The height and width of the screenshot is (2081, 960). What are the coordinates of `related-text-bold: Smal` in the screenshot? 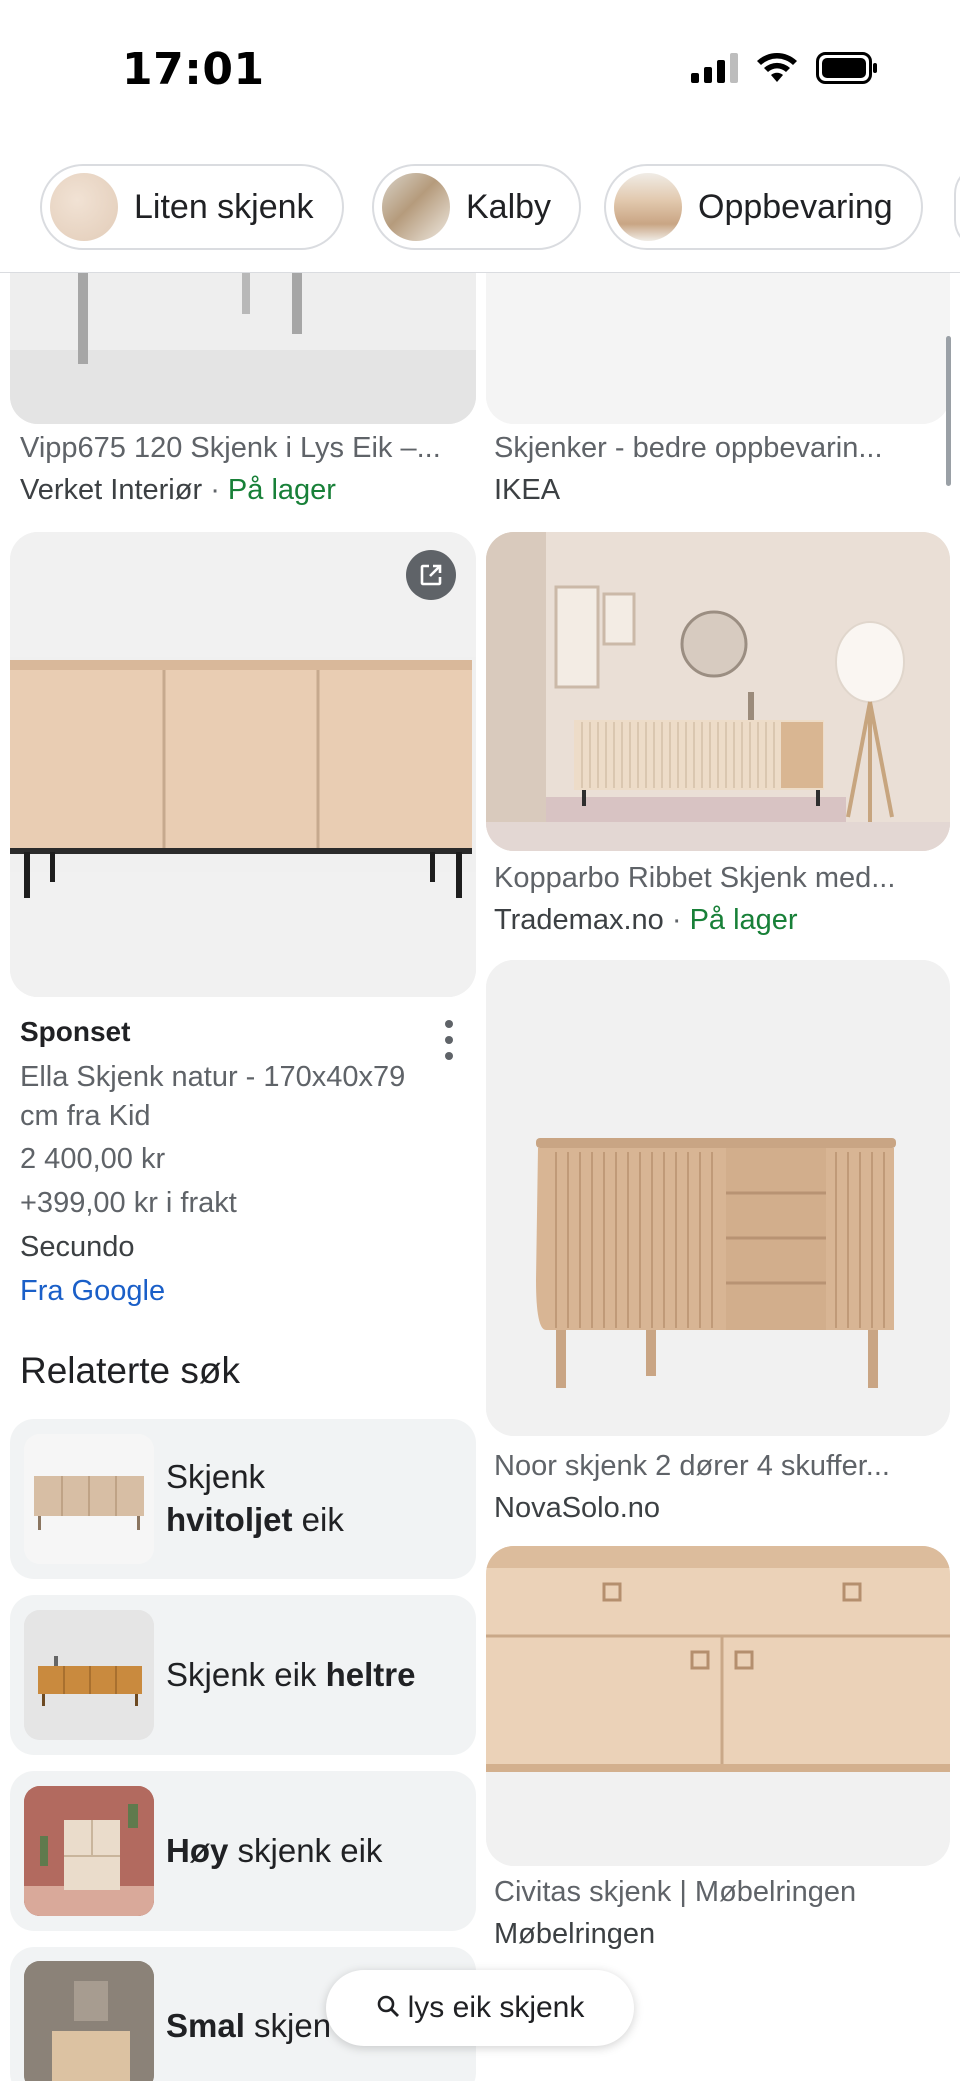 It's located at (205, 2025).